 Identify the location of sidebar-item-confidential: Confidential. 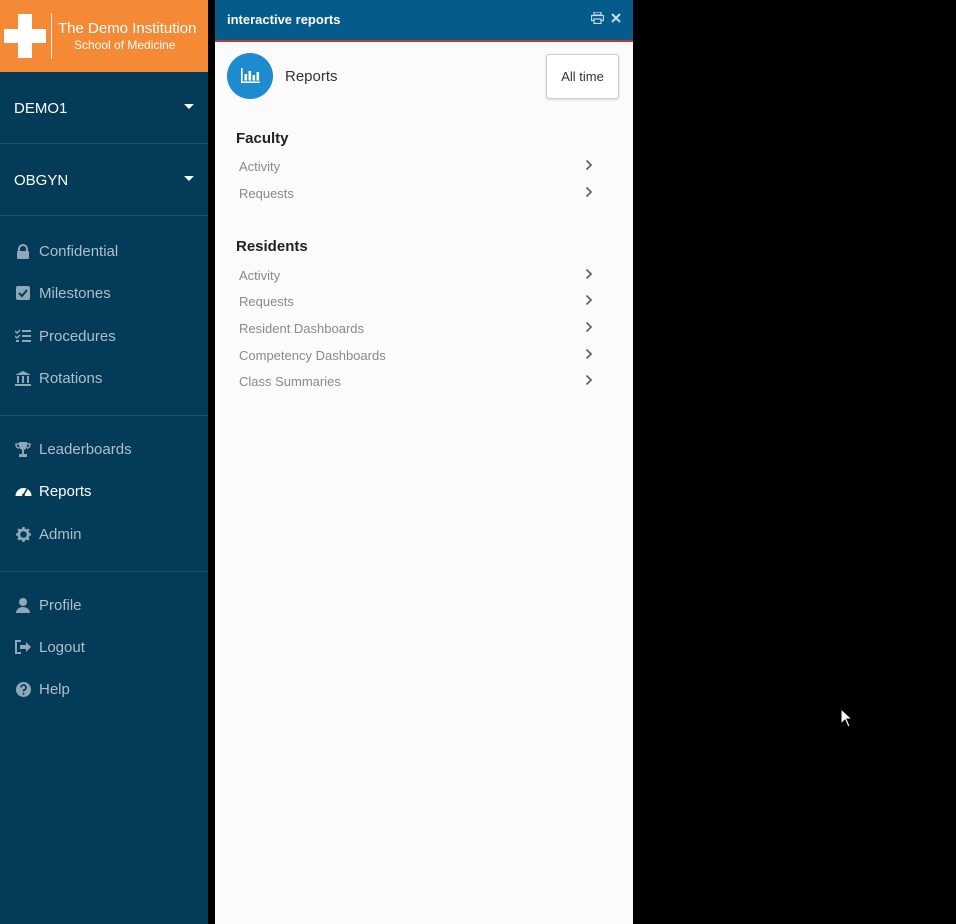
(104, 252).